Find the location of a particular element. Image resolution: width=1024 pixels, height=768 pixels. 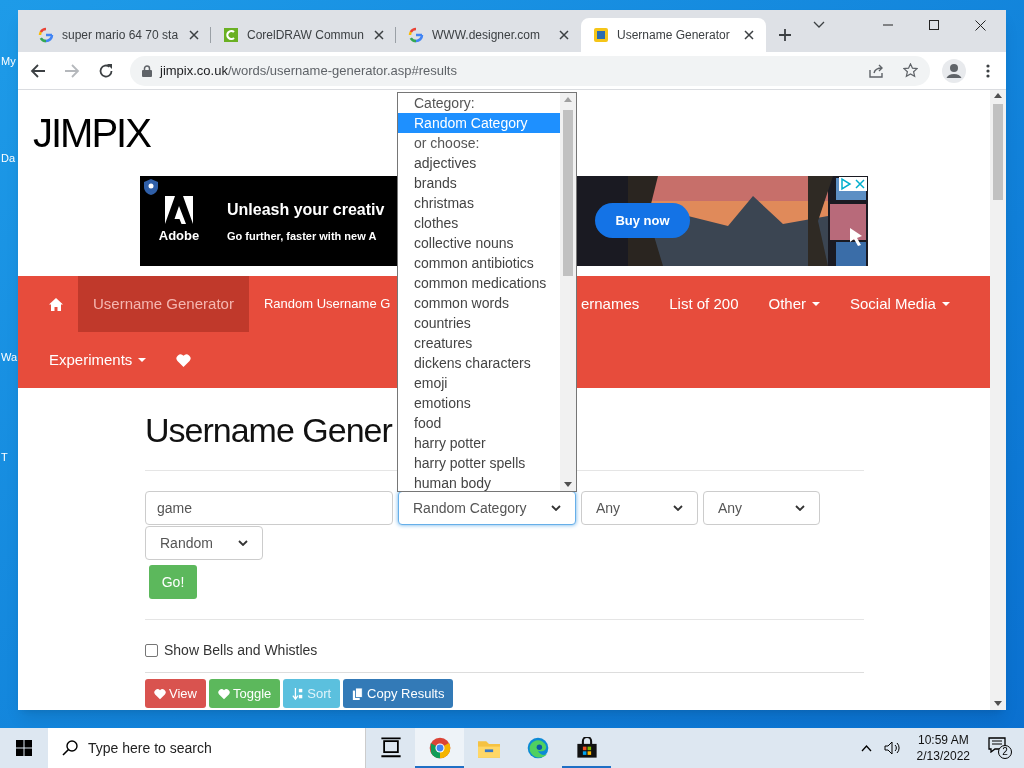

desktop-icon-label: Da is located at coordinates (8, 158).